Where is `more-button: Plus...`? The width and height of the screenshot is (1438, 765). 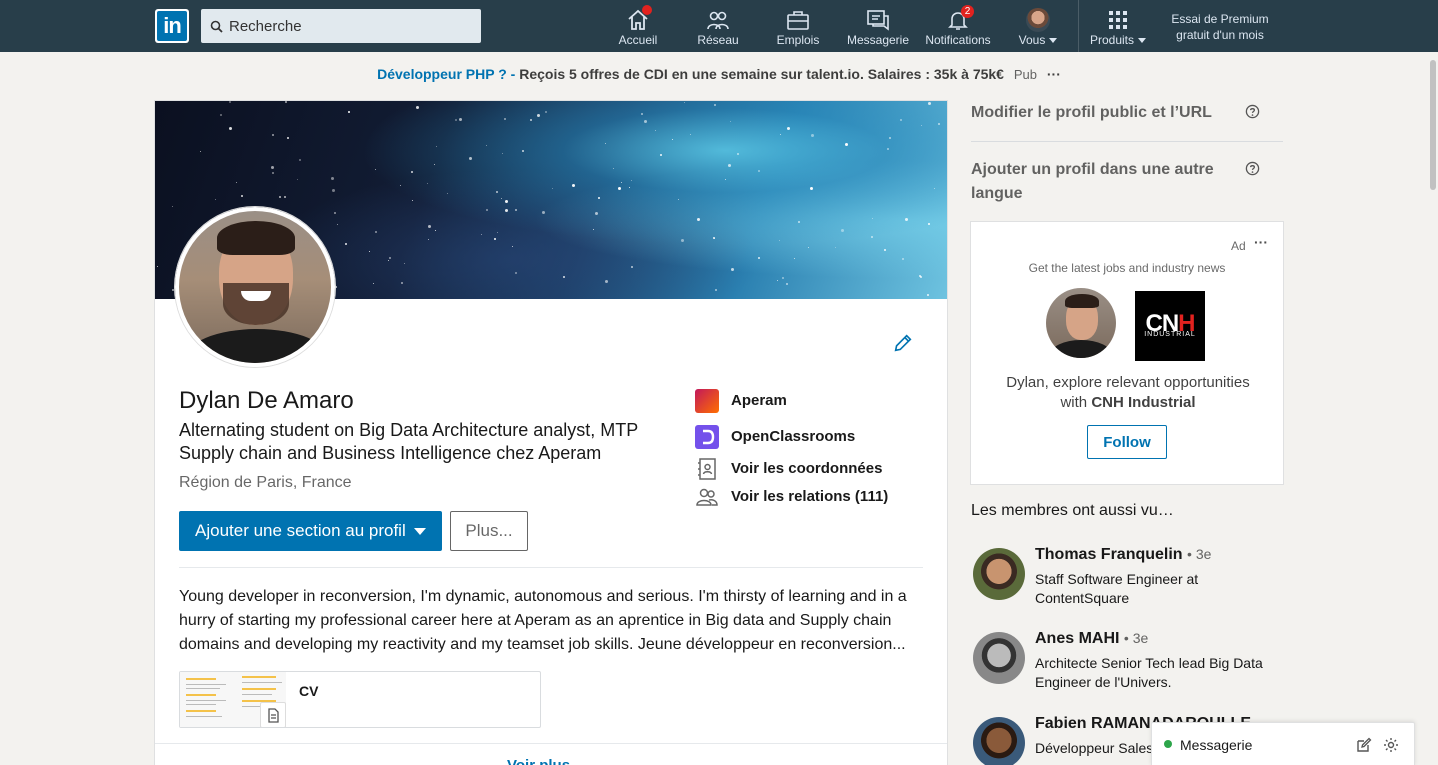 more-button: Plus... is located at coordinates (489, 531).